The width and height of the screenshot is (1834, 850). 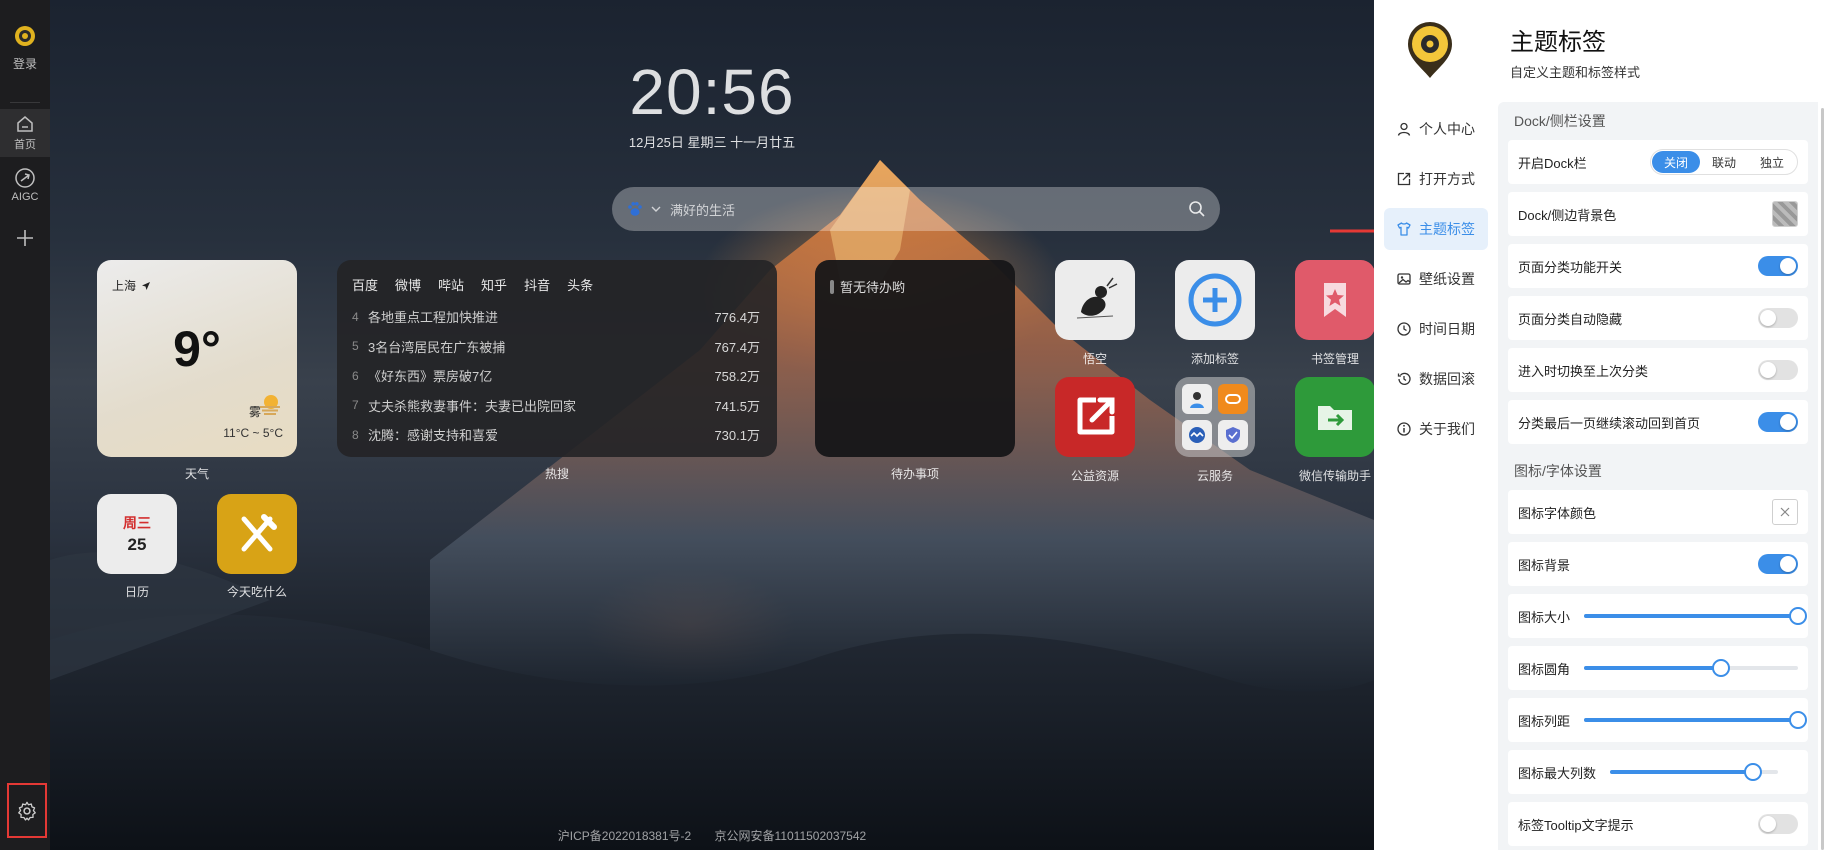 What do you see at coordinates (556, 347) in the screenshot?
I see `hot-search-row: 5 3名台湾居民在广东被捕 767.4万` at bounding box center [556, 347].